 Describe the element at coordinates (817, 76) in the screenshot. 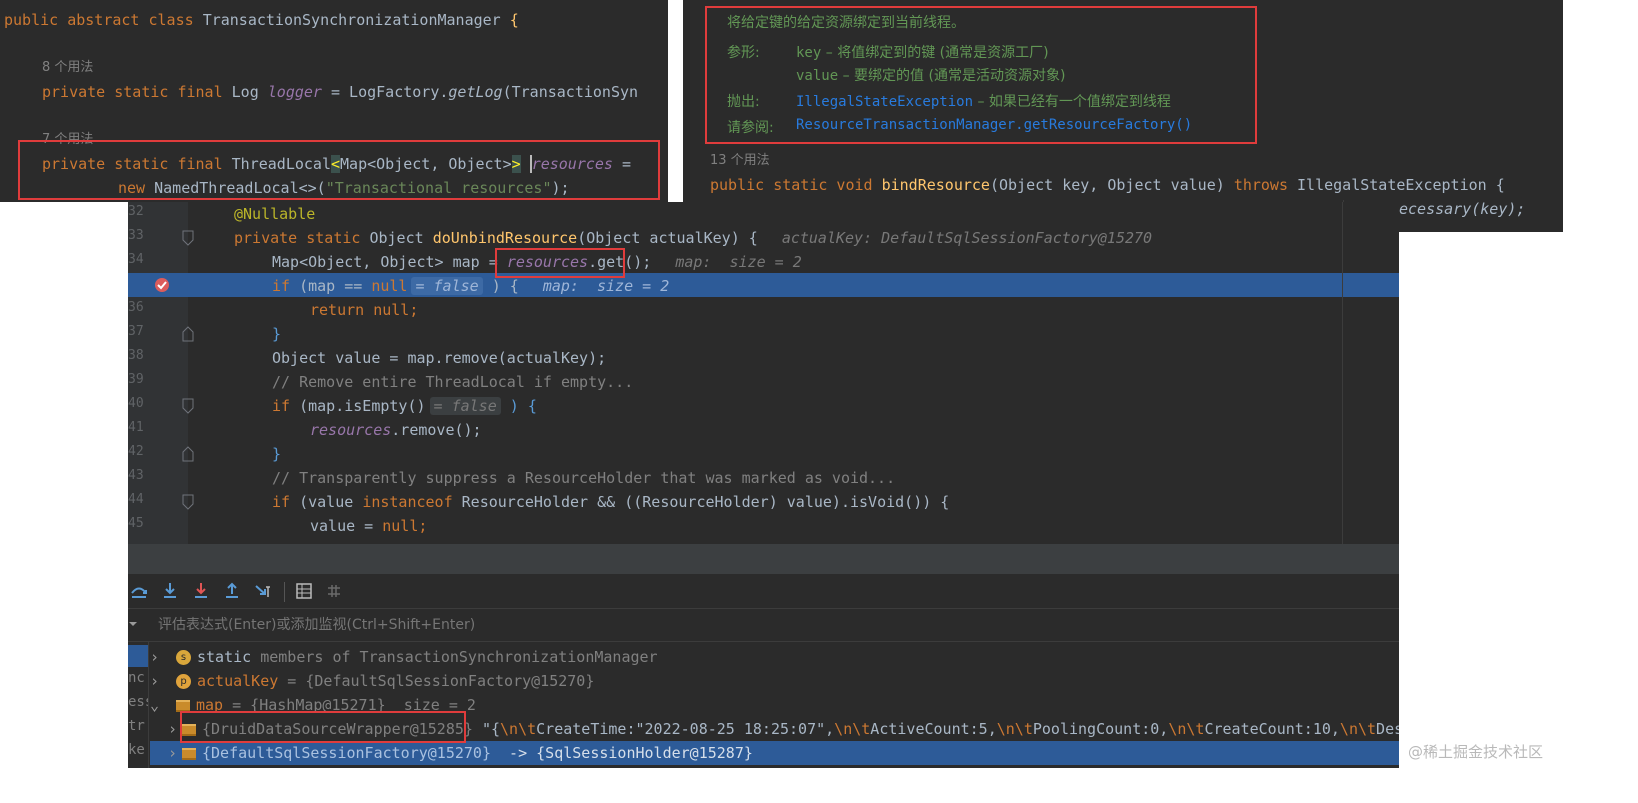

I see `param-name: value` at that location.